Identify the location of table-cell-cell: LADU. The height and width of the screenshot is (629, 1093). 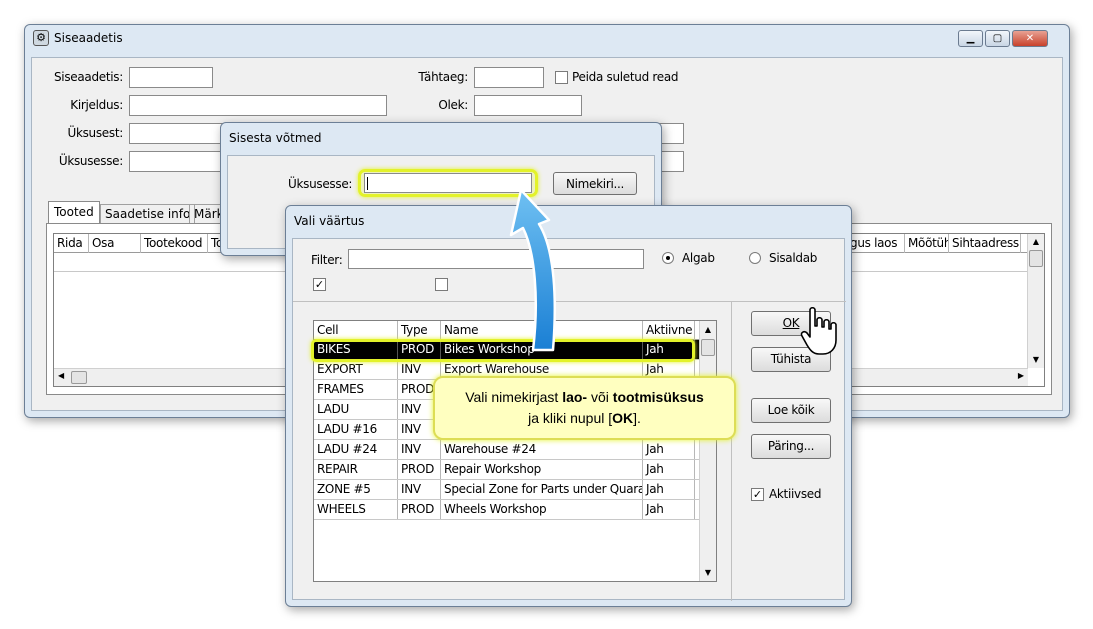
(356, 409).